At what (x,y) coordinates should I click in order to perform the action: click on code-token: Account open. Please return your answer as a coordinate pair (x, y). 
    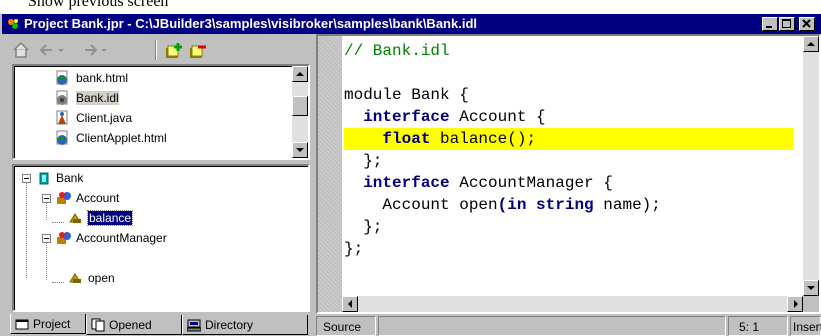
    Looking at the image, I should click on (421, 205).